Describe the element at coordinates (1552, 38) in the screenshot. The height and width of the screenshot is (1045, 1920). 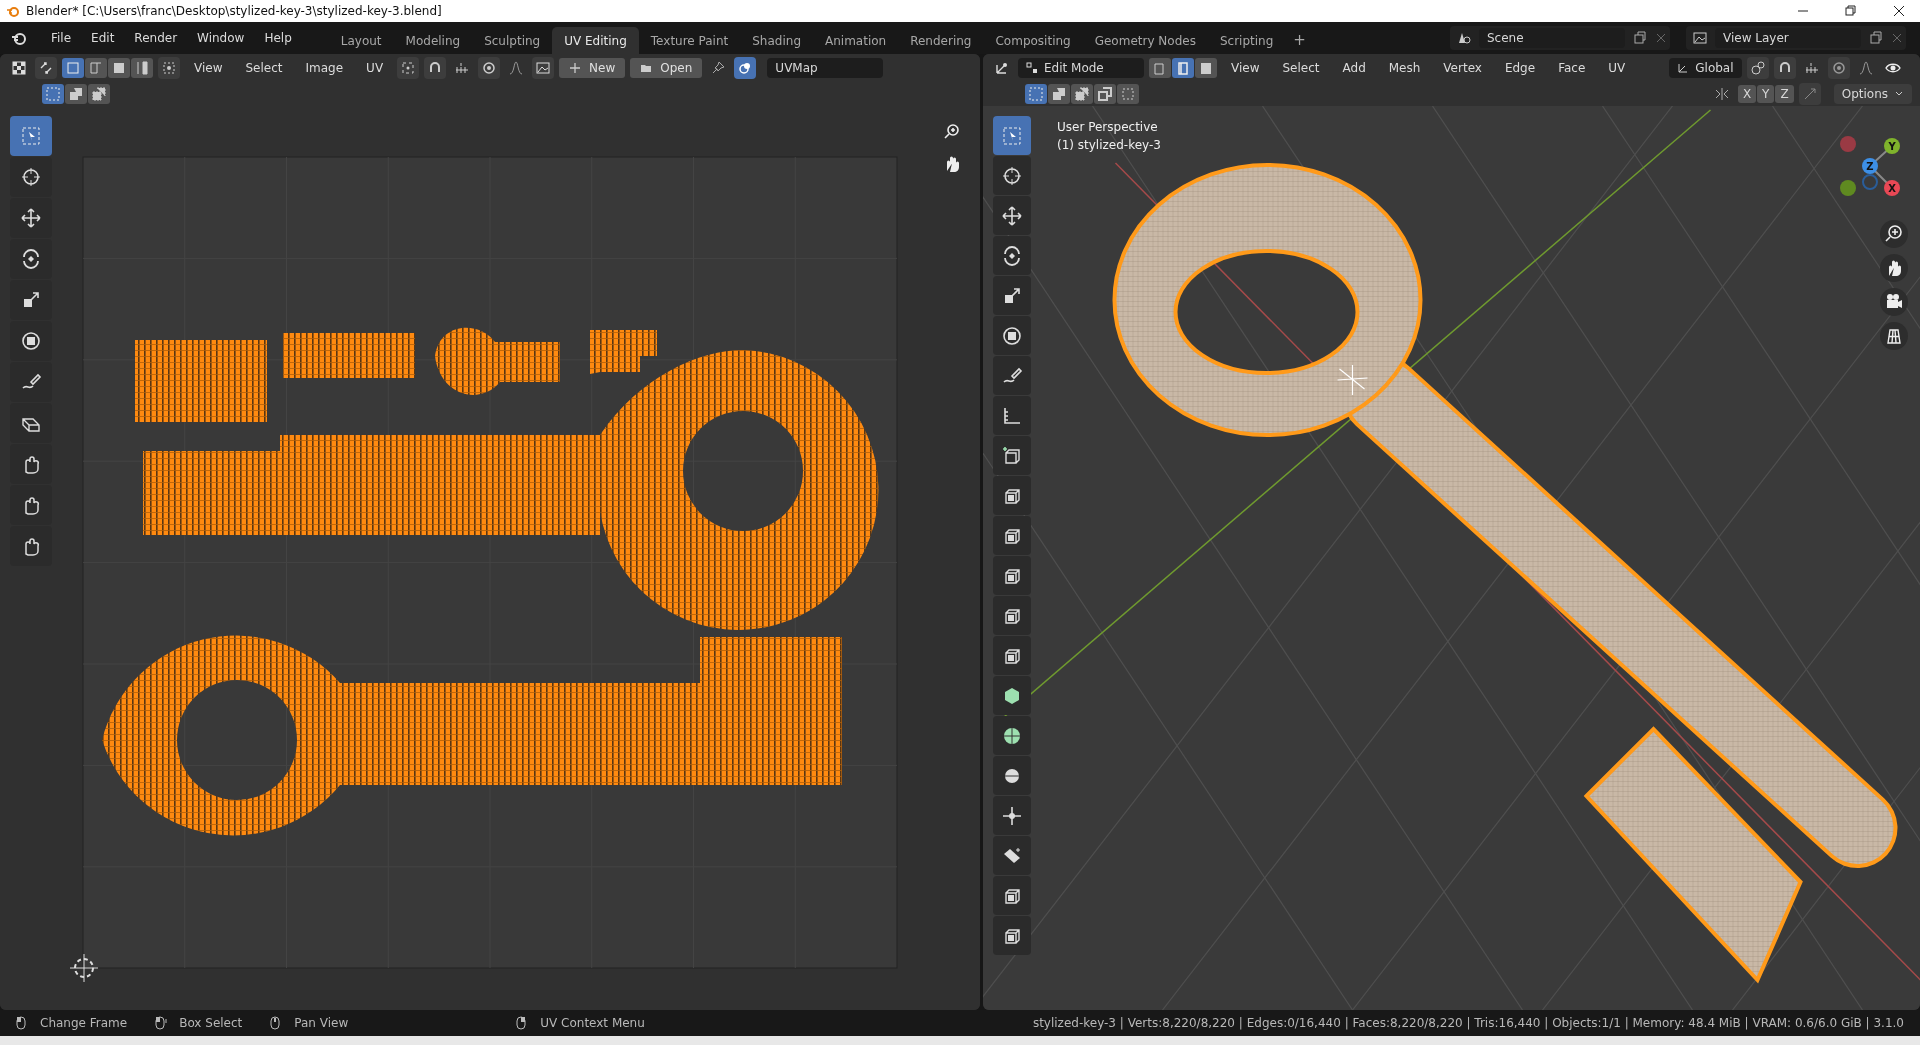
I see `scene-field: Scene` at that location.